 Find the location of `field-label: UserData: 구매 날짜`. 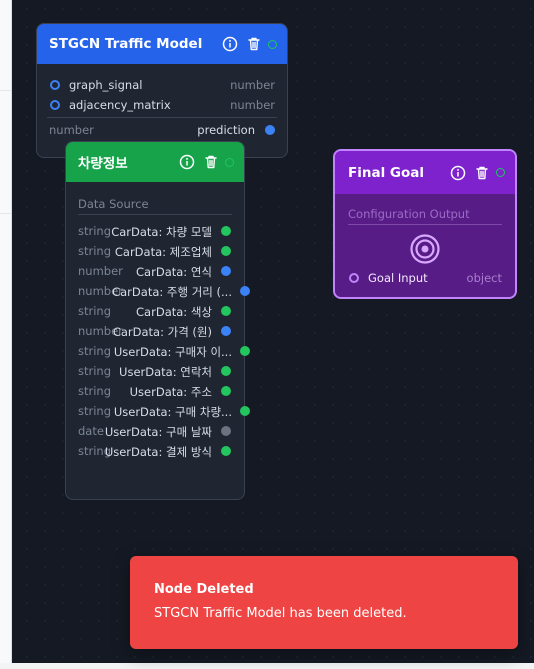

field-label: UserData: 구매 날짜 is located at coordinates (158, 432).